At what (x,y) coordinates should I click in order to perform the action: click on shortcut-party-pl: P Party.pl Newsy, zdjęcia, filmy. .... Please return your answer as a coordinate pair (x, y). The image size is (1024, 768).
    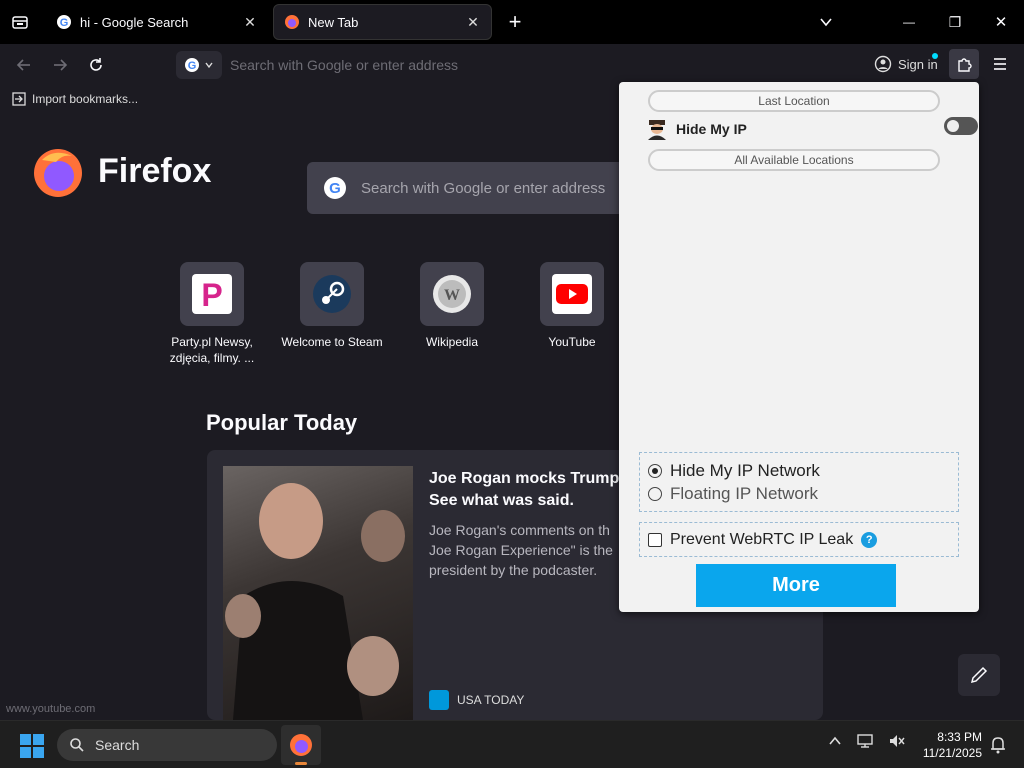
    Looking at the image, I should click on (212, 314).